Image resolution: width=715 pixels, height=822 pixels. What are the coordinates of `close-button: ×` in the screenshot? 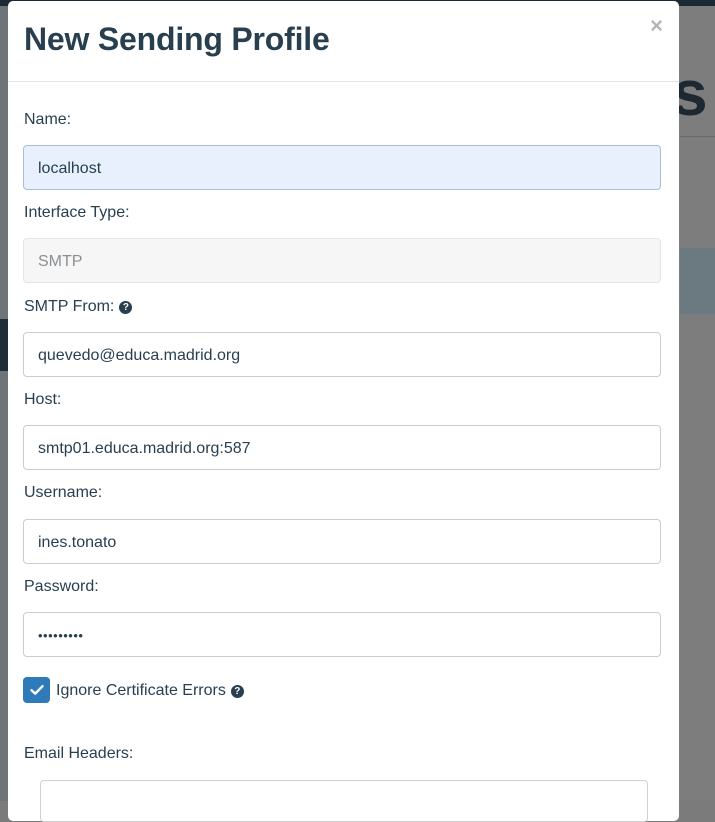 It's located at (656, 26).